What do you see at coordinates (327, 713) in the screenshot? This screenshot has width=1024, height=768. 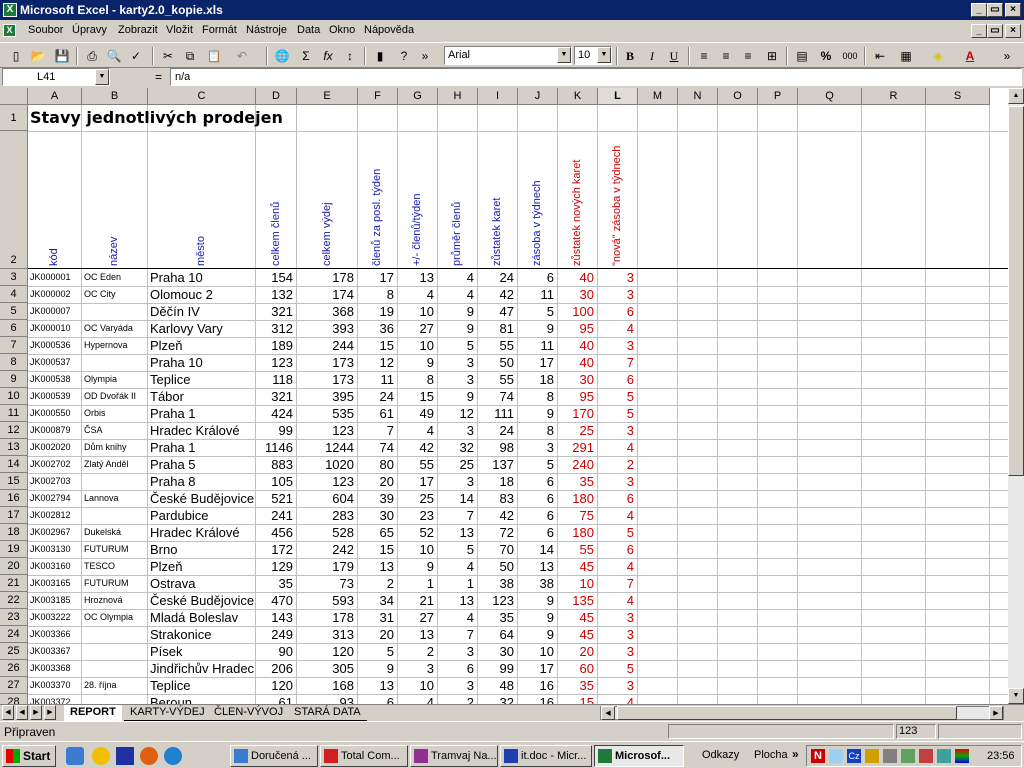 I see `tab-stara-data: STARÁ DATA` at bounding box center [327, 713].